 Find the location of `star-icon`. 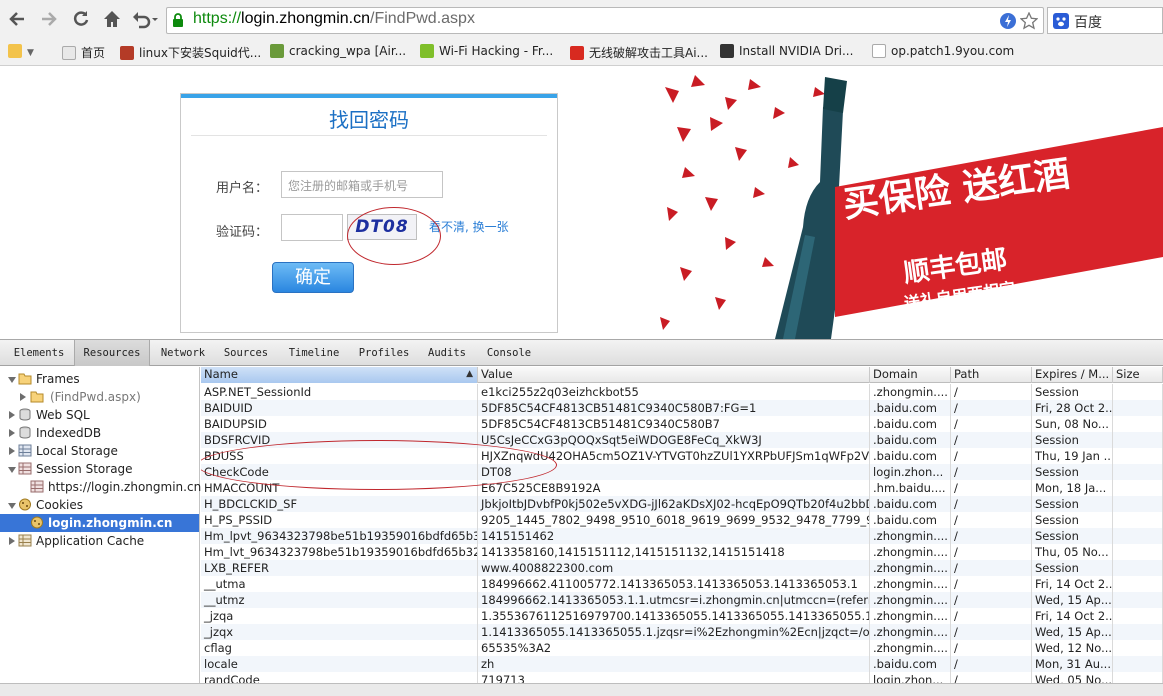

star-icon is located at coordinates (1029, 21).